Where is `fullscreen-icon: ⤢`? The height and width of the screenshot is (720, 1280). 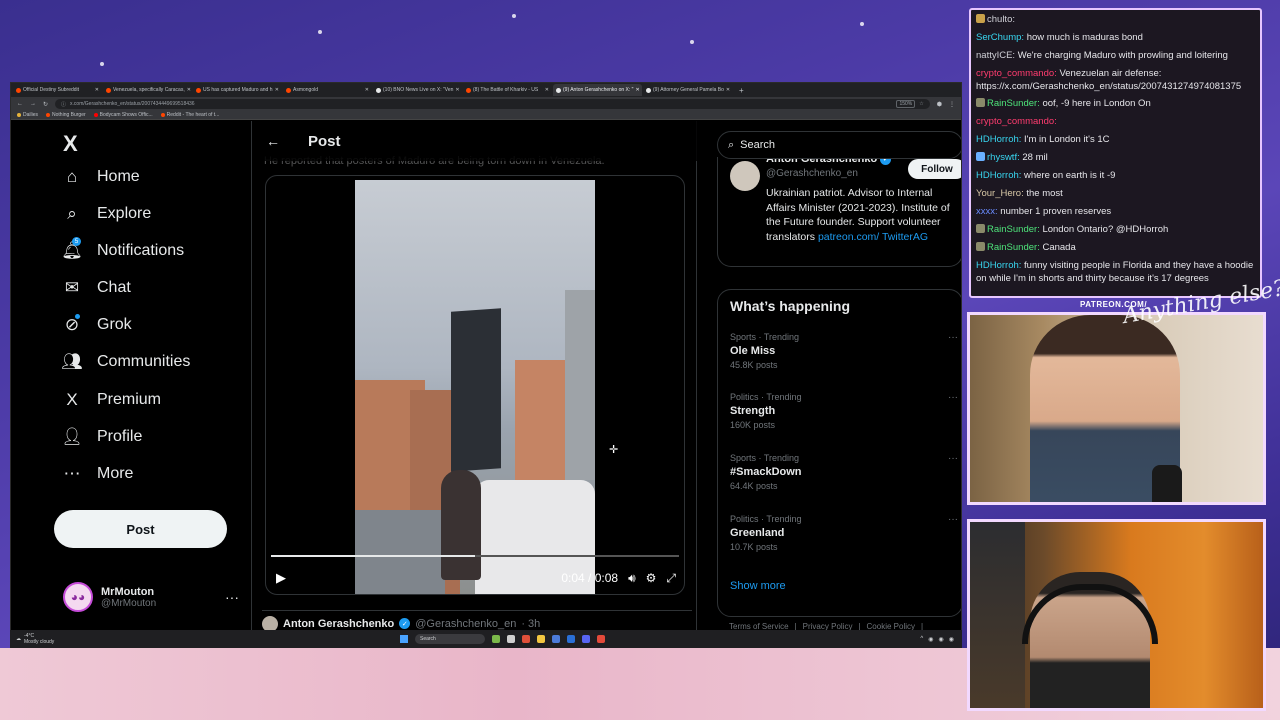 fullscreen-icon: ⤢ is located at coordinates (671, 578).